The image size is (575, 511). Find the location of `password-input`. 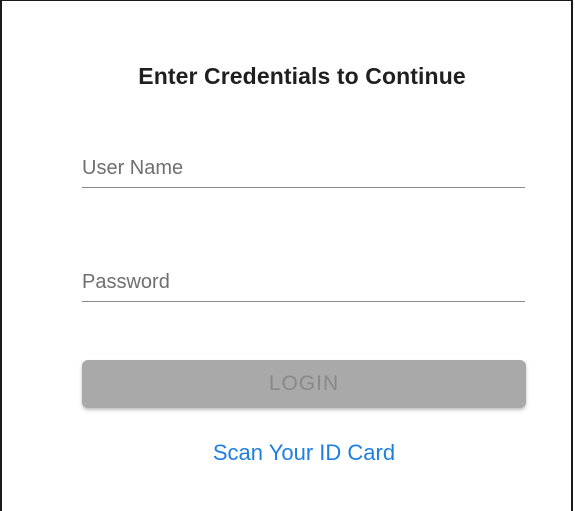

password-input is located at coordinates (303, 282).